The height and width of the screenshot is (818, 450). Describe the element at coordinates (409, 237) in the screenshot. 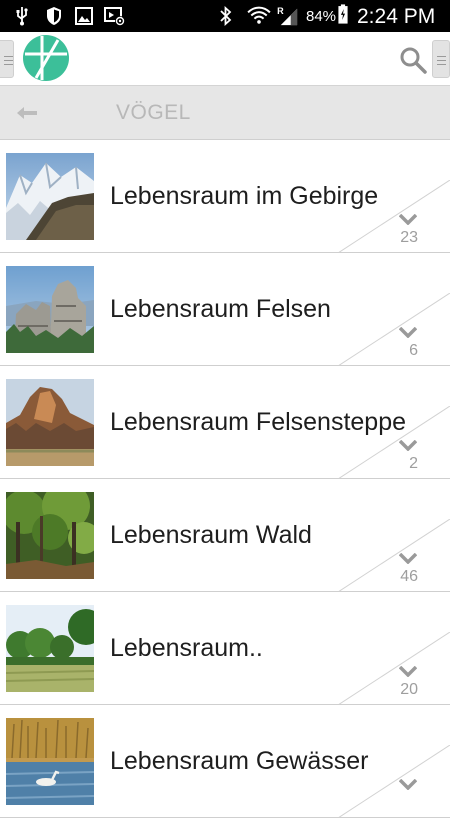

I see `item-count: 23` at that location.